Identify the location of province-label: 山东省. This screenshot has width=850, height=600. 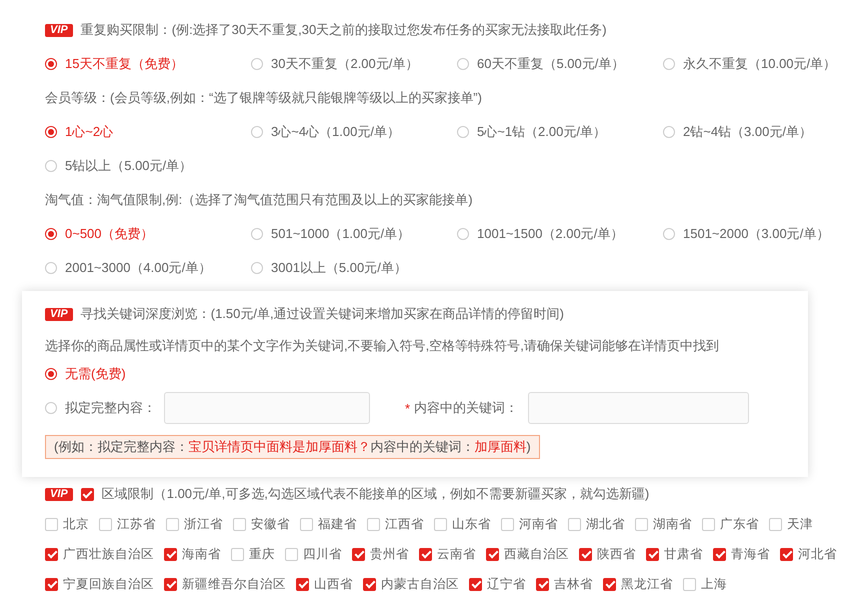
(471, 524).